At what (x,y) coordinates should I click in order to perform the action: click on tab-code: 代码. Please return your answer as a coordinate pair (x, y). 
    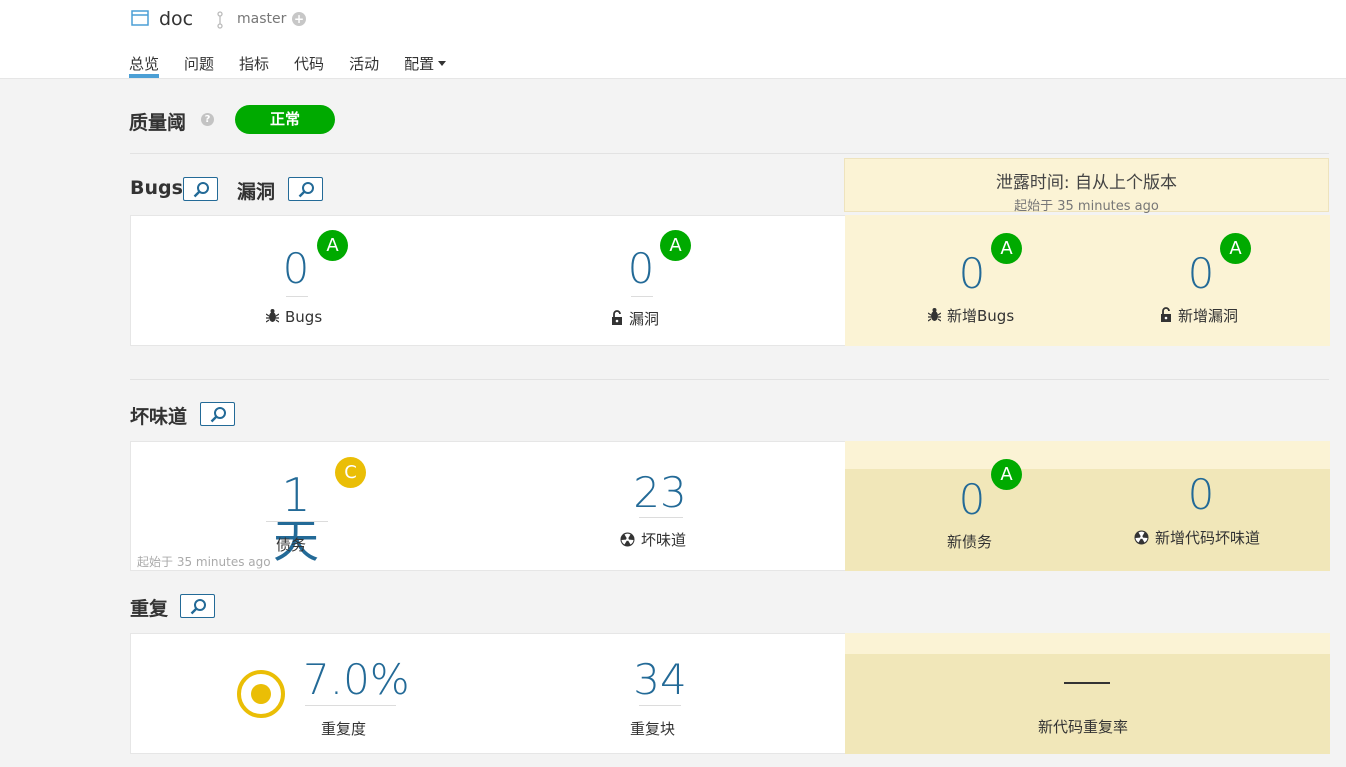
    Looking at the image, I should click on (309, 66).